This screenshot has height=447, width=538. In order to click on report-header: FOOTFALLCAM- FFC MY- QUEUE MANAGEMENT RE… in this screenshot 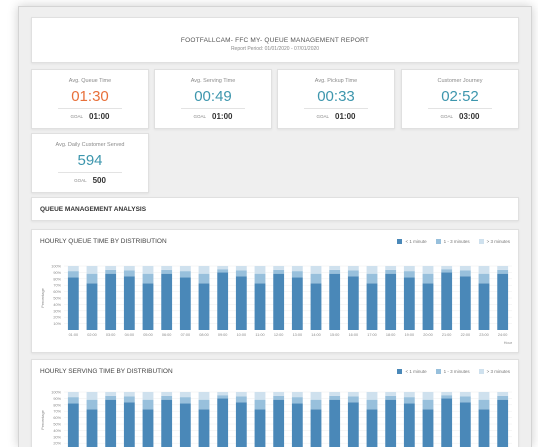, I will do `click(275, 40)`.